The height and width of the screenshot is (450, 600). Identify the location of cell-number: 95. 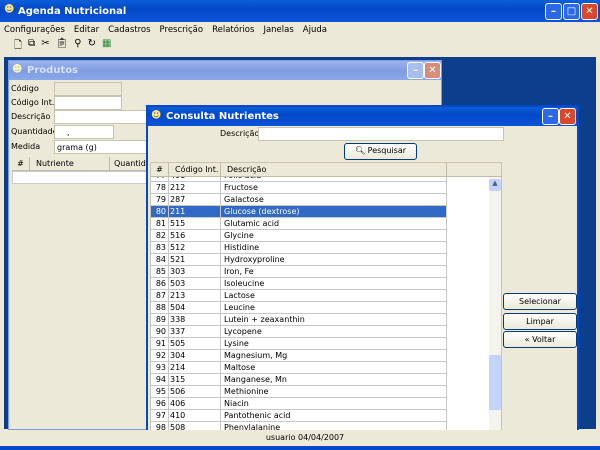
(160, 392).